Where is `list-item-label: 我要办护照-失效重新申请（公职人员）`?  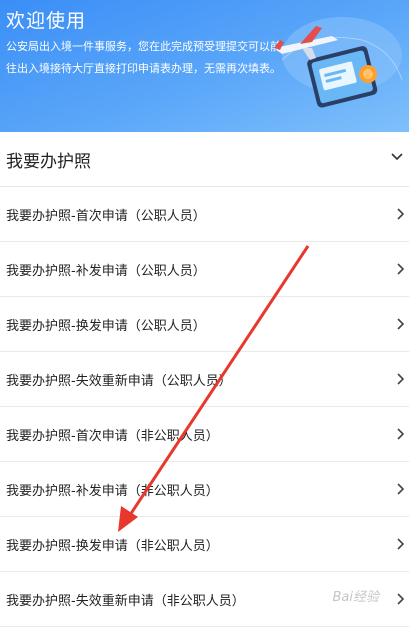
list-item-label: 我要办护照-失效重新申请（公职人员） is located at coordinates (119, 381).